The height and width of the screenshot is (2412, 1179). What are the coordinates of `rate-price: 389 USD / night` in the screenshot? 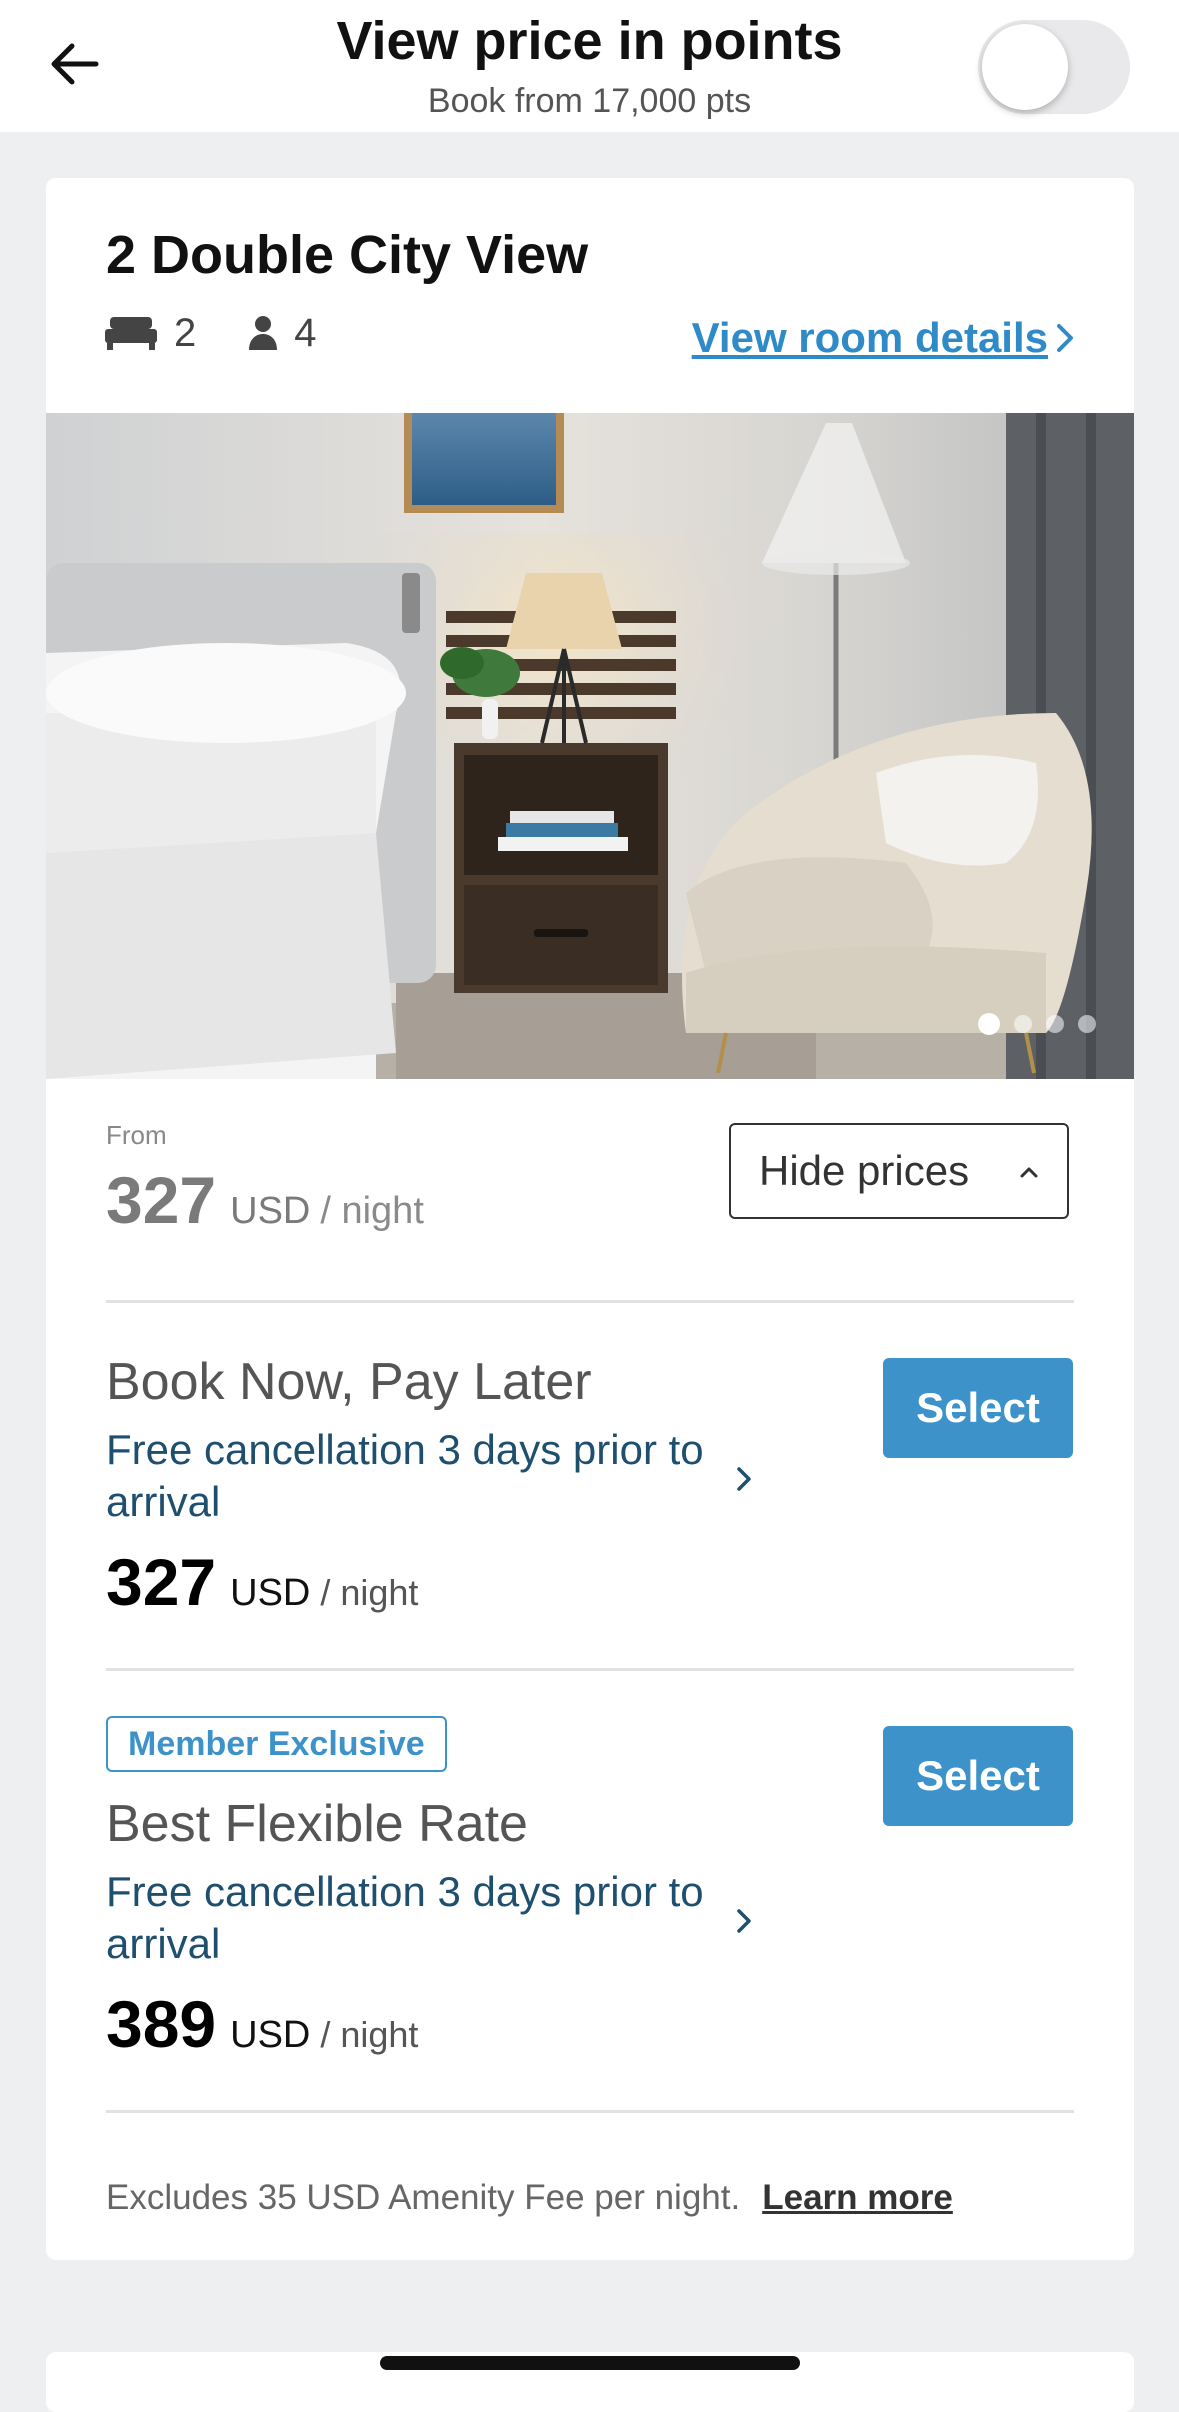 It's located at (262, 2024).